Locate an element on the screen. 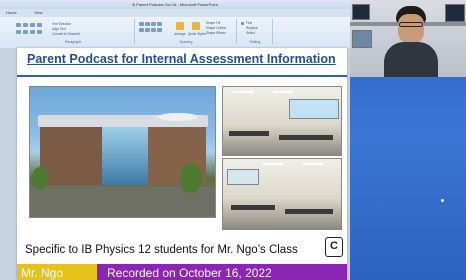 The image size is (466, 280). bullets-icon is located at coordinates (18, 25).